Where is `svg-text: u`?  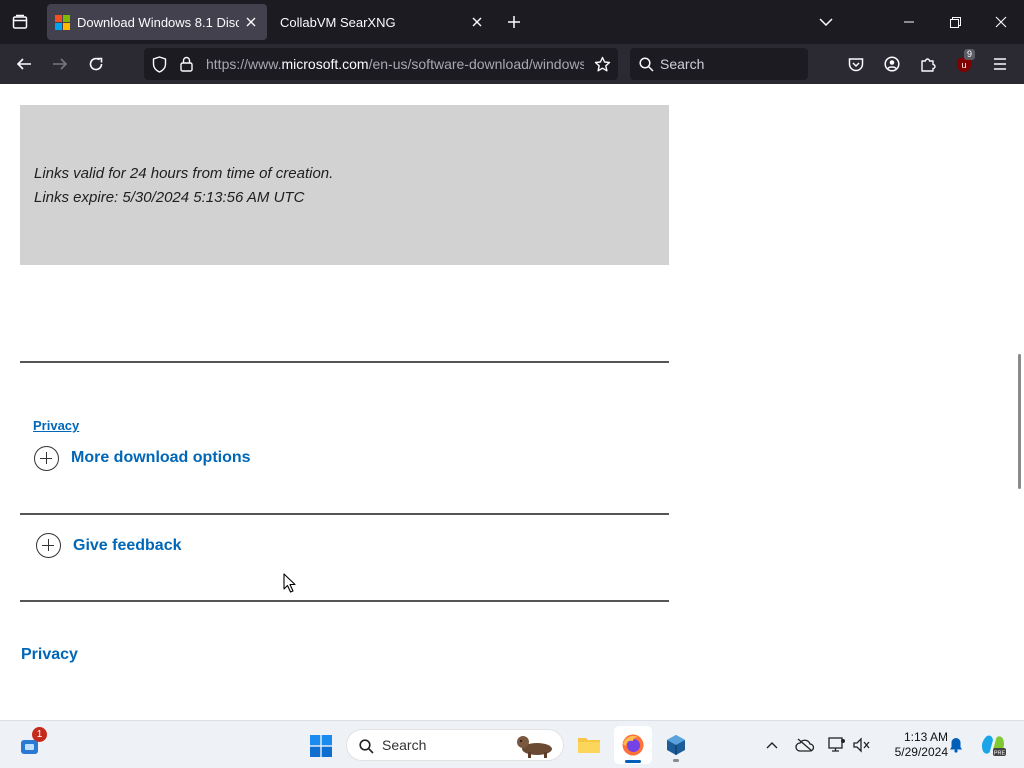 svg-text: u is located at coordinates (963, 65).